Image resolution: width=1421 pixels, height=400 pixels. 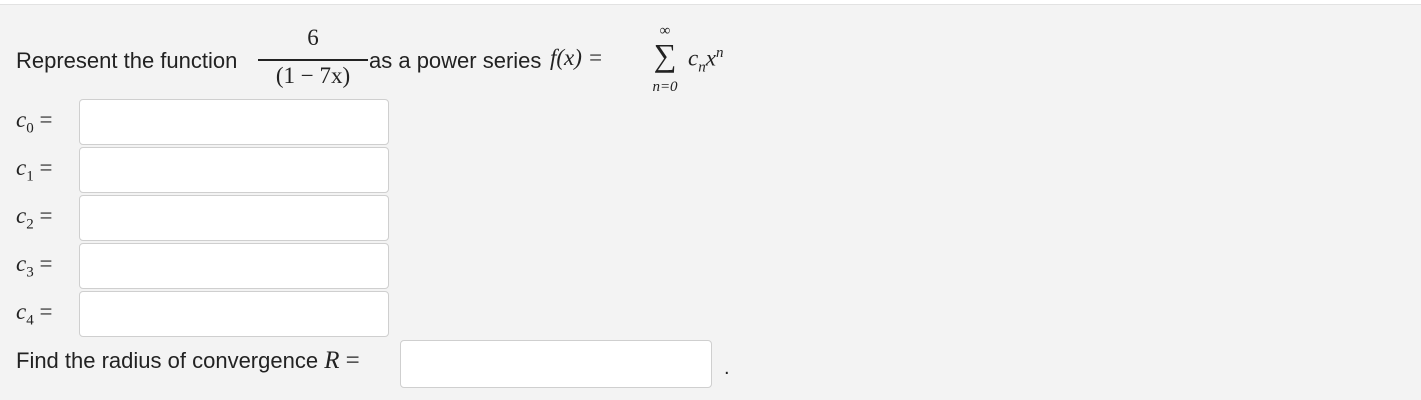 What do you see at coordinates (719, 53) in the screenshot?
I see `term-exponent: n` at bounding box center [719, 53].